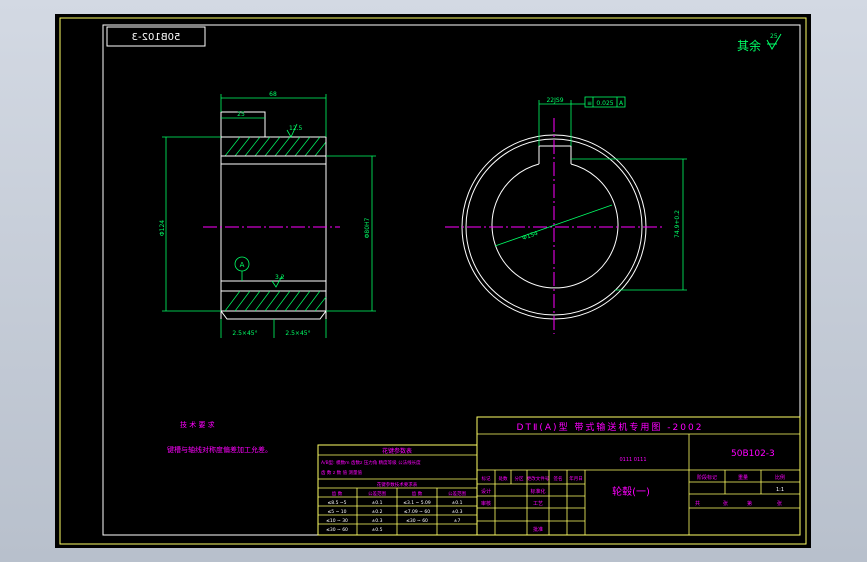  I want to click on dim-chamfer-left: 2.5×45°, so click(244, 333).